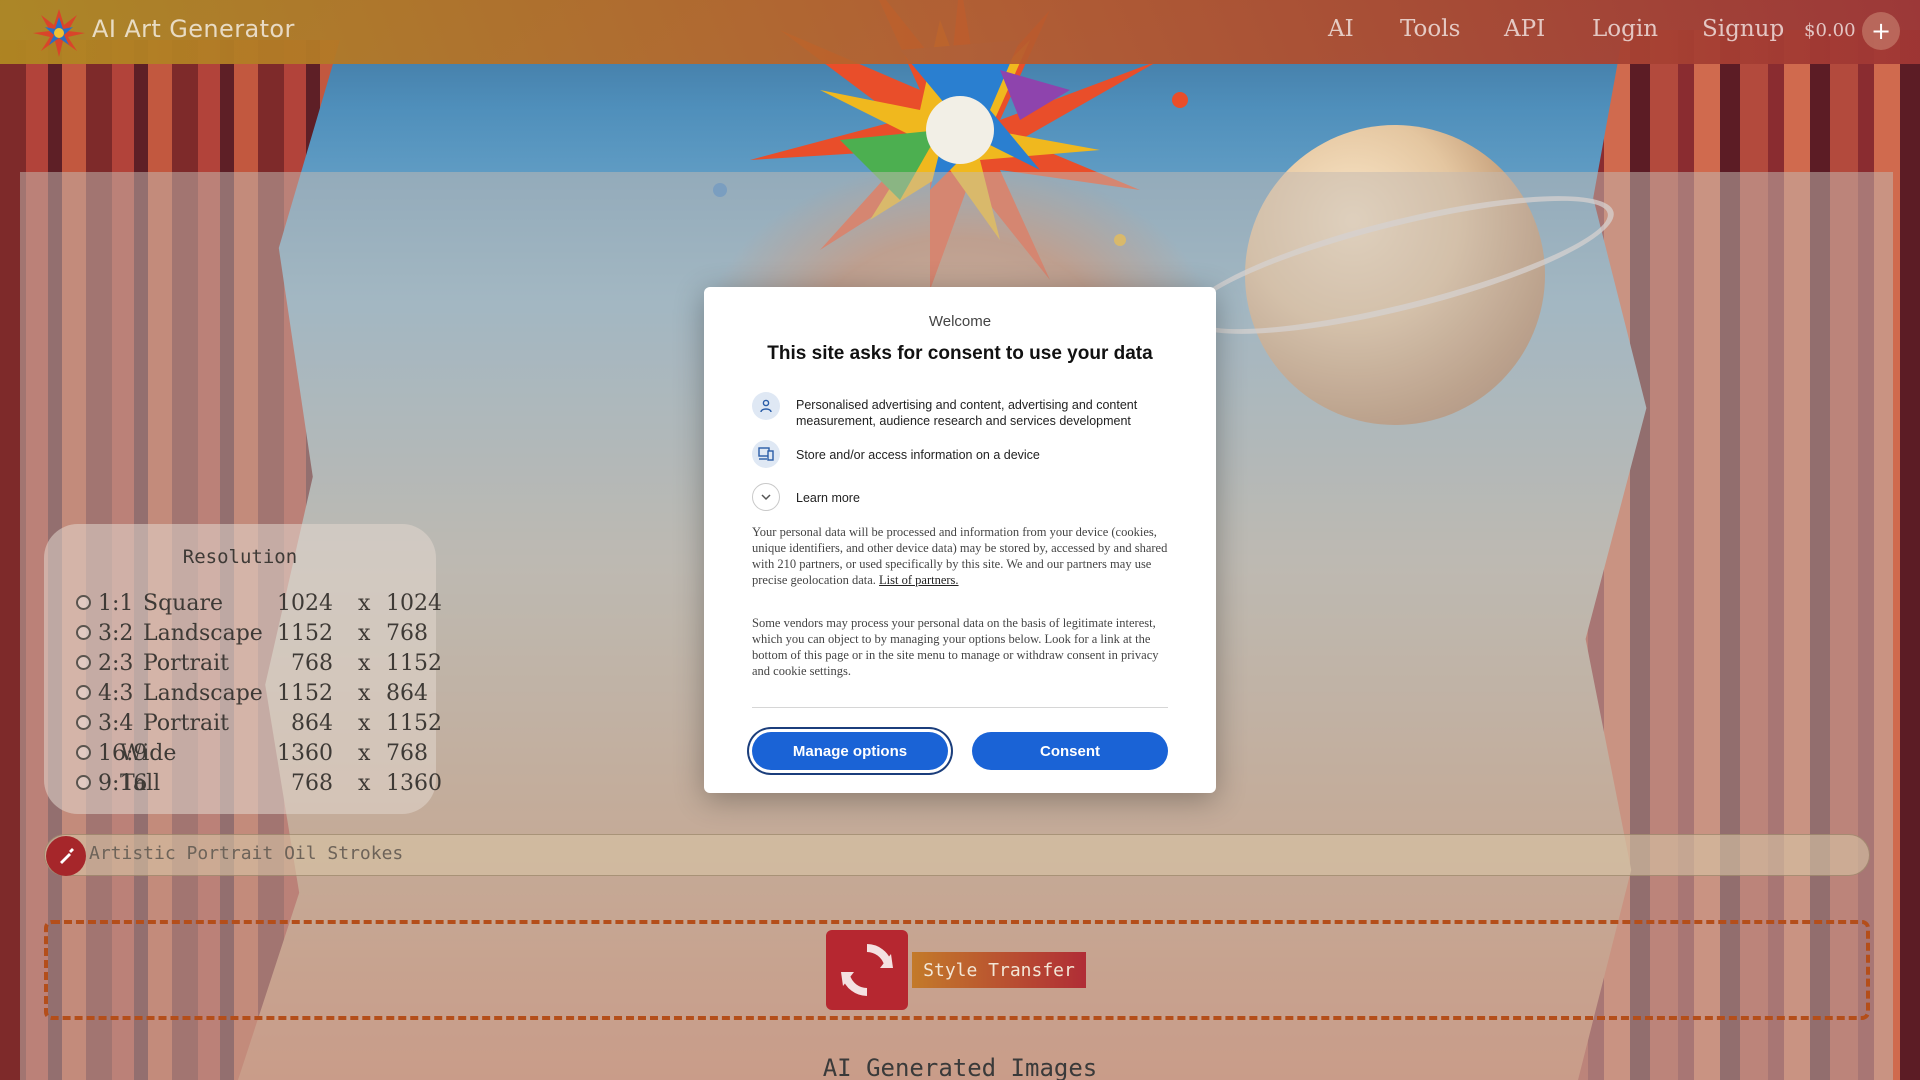  I want to click on partners-link: List of partners., so click(919, 580).